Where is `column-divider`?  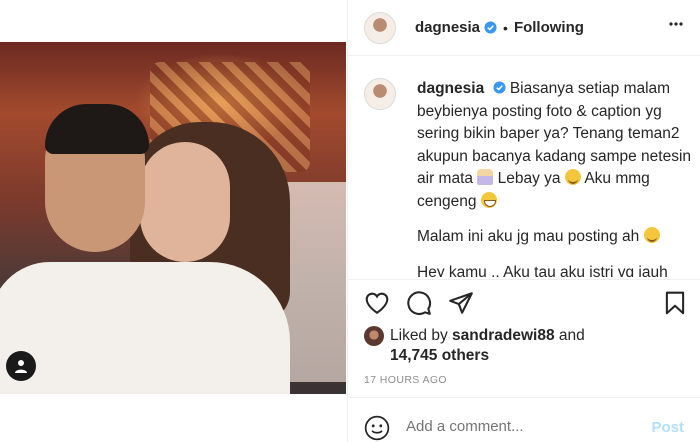 column-divider is located at coordinates (347, 221).